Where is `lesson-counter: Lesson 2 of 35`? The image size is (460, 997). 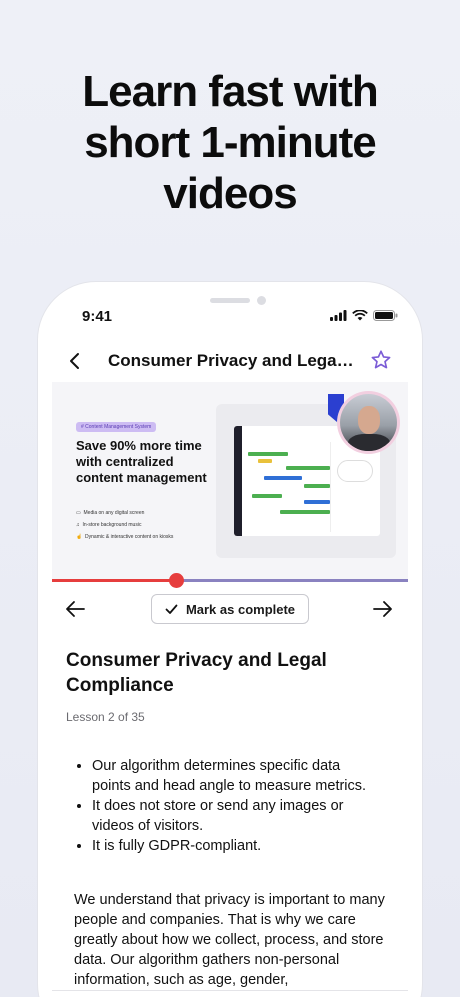
lesson-counter: Lesson 2 of 35 is located at coordinates (105, 717).